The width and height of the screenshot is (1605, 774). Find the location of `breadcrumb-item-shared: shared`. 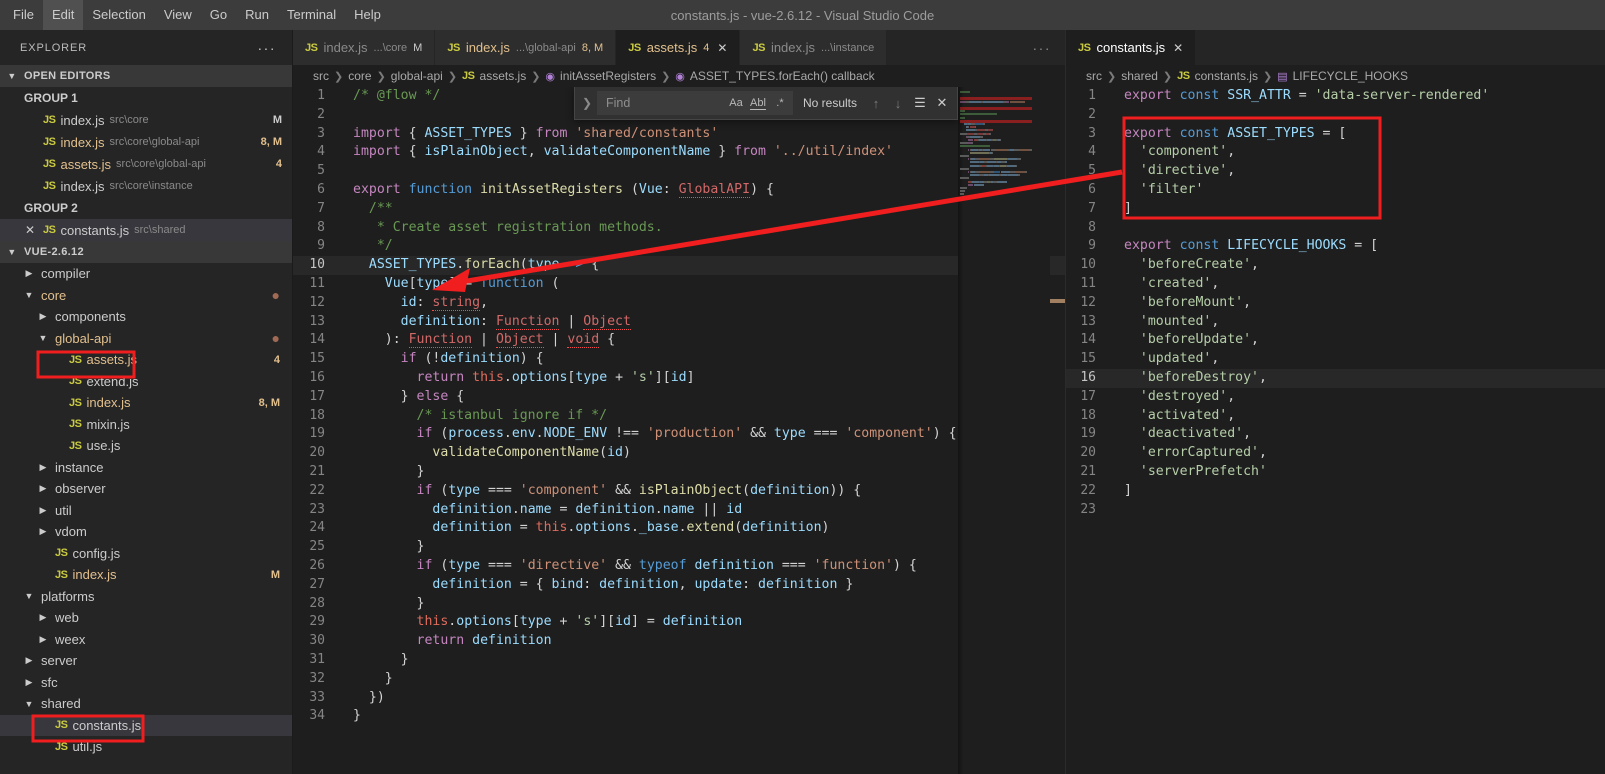

breadcrumb-item-shared: shared is located at coordinates (1139, 76).